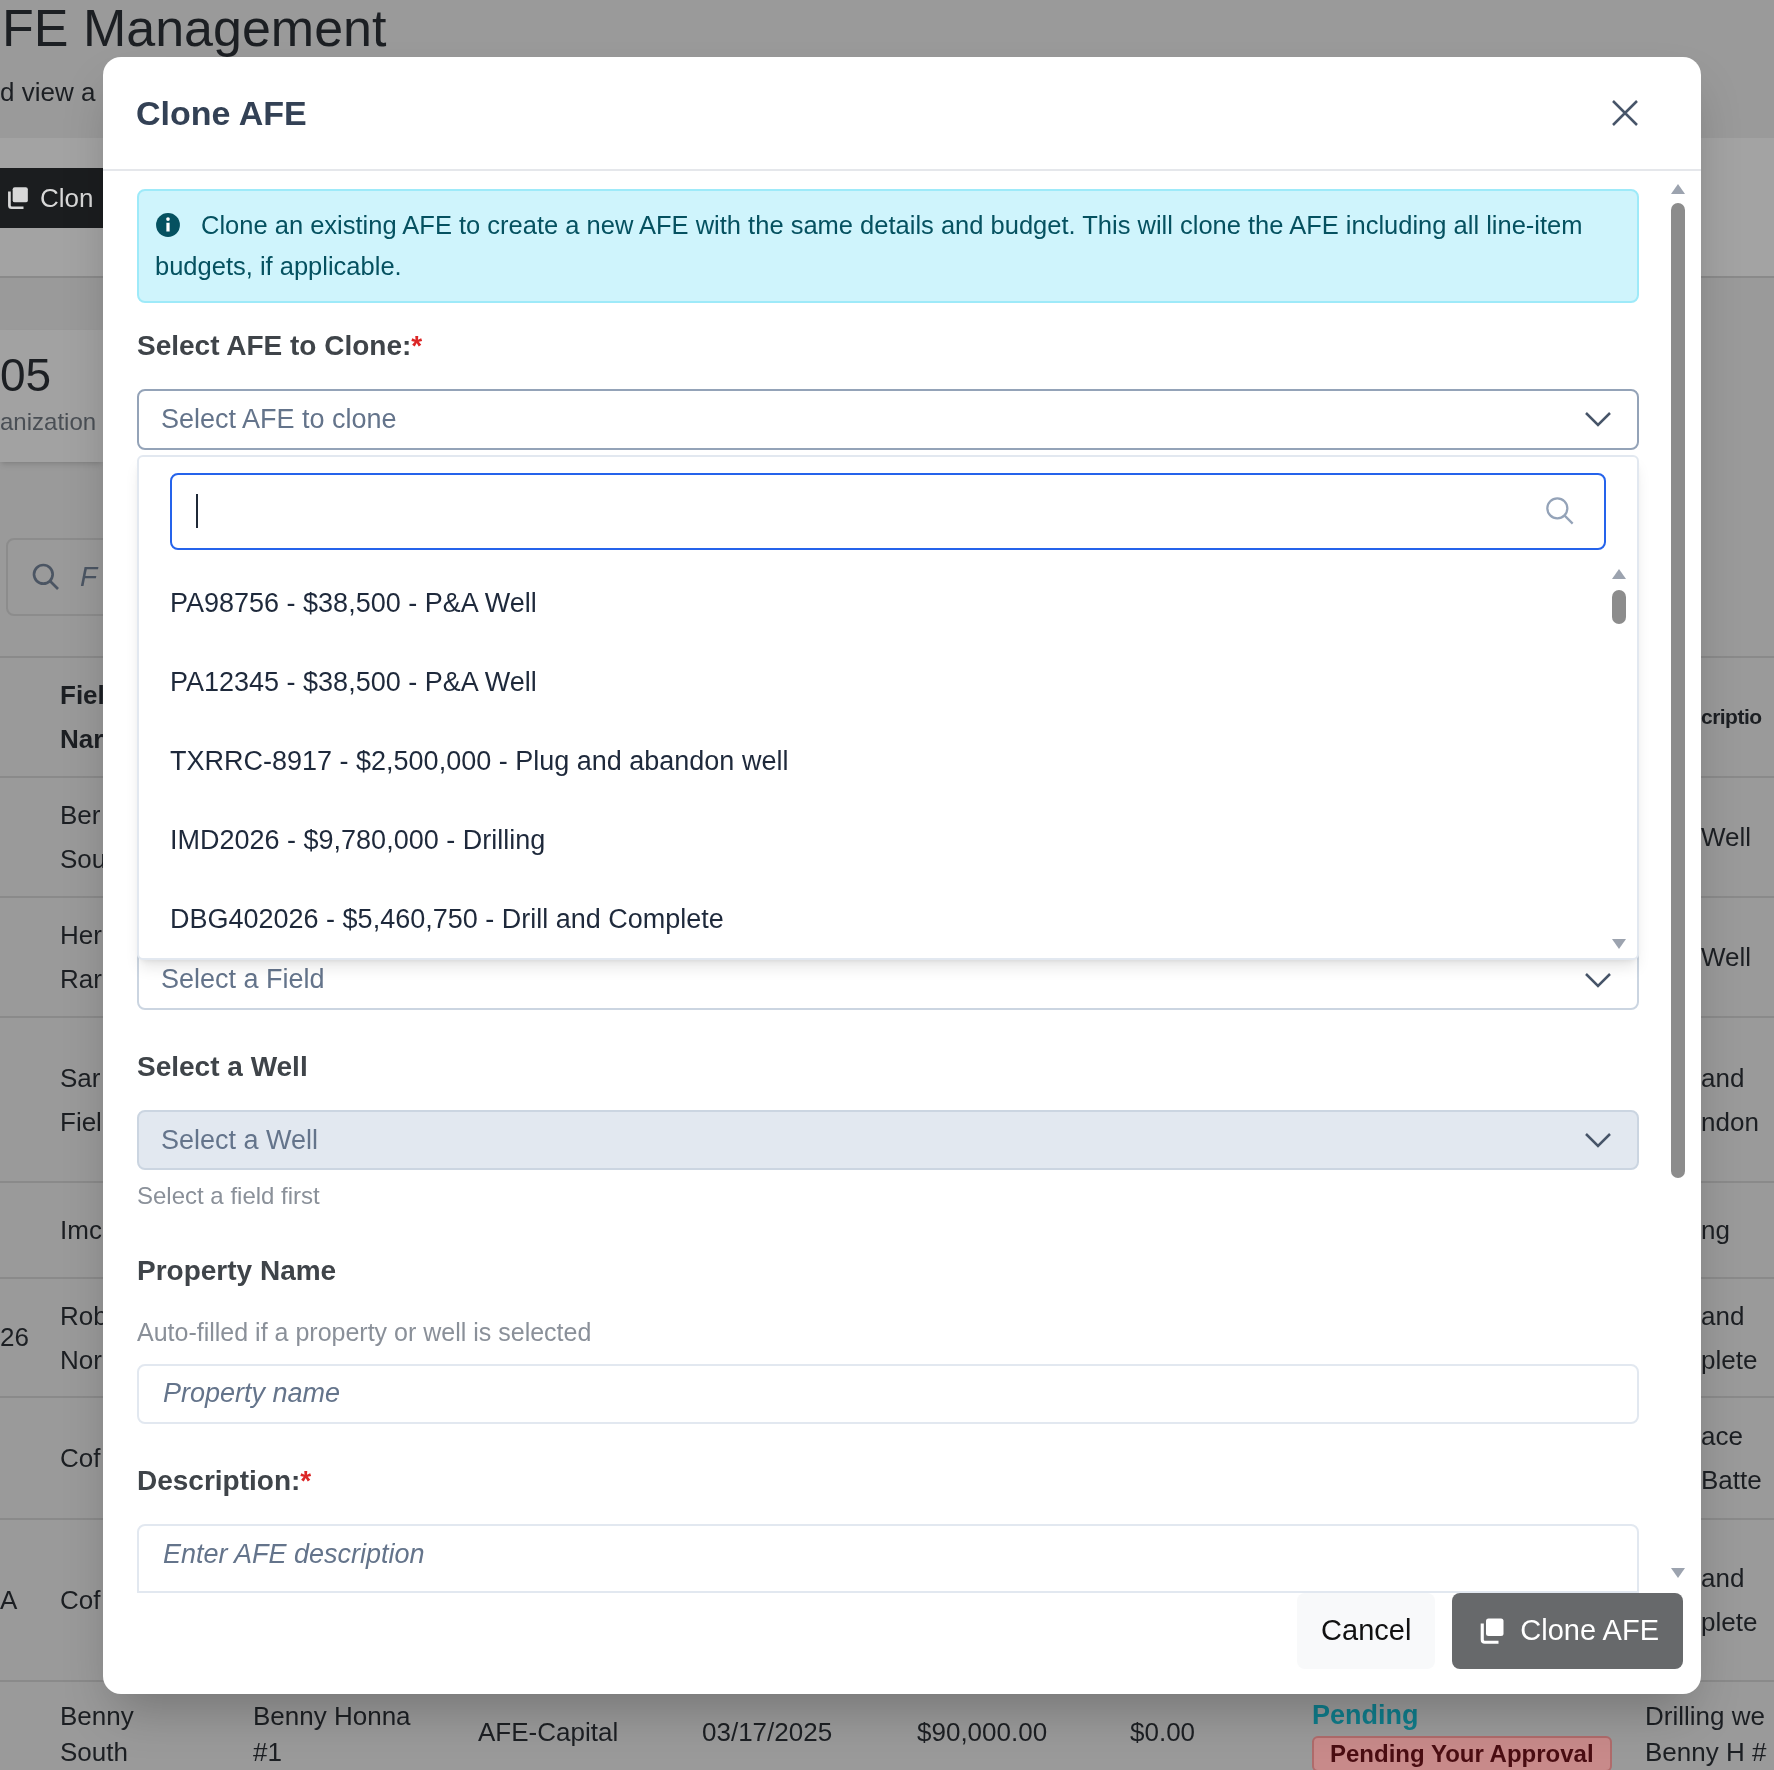 The image size is (1774, 1770). I want to click on table-cell-text: 03/17/2025, so click(768, 1732).